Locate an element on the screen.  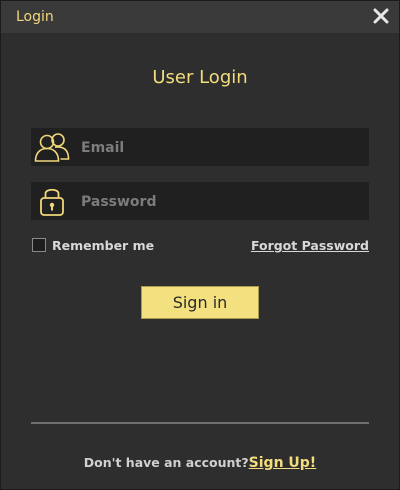
signup-row: Don't have an account?Sign Up! is located at coordinates (200, 461).